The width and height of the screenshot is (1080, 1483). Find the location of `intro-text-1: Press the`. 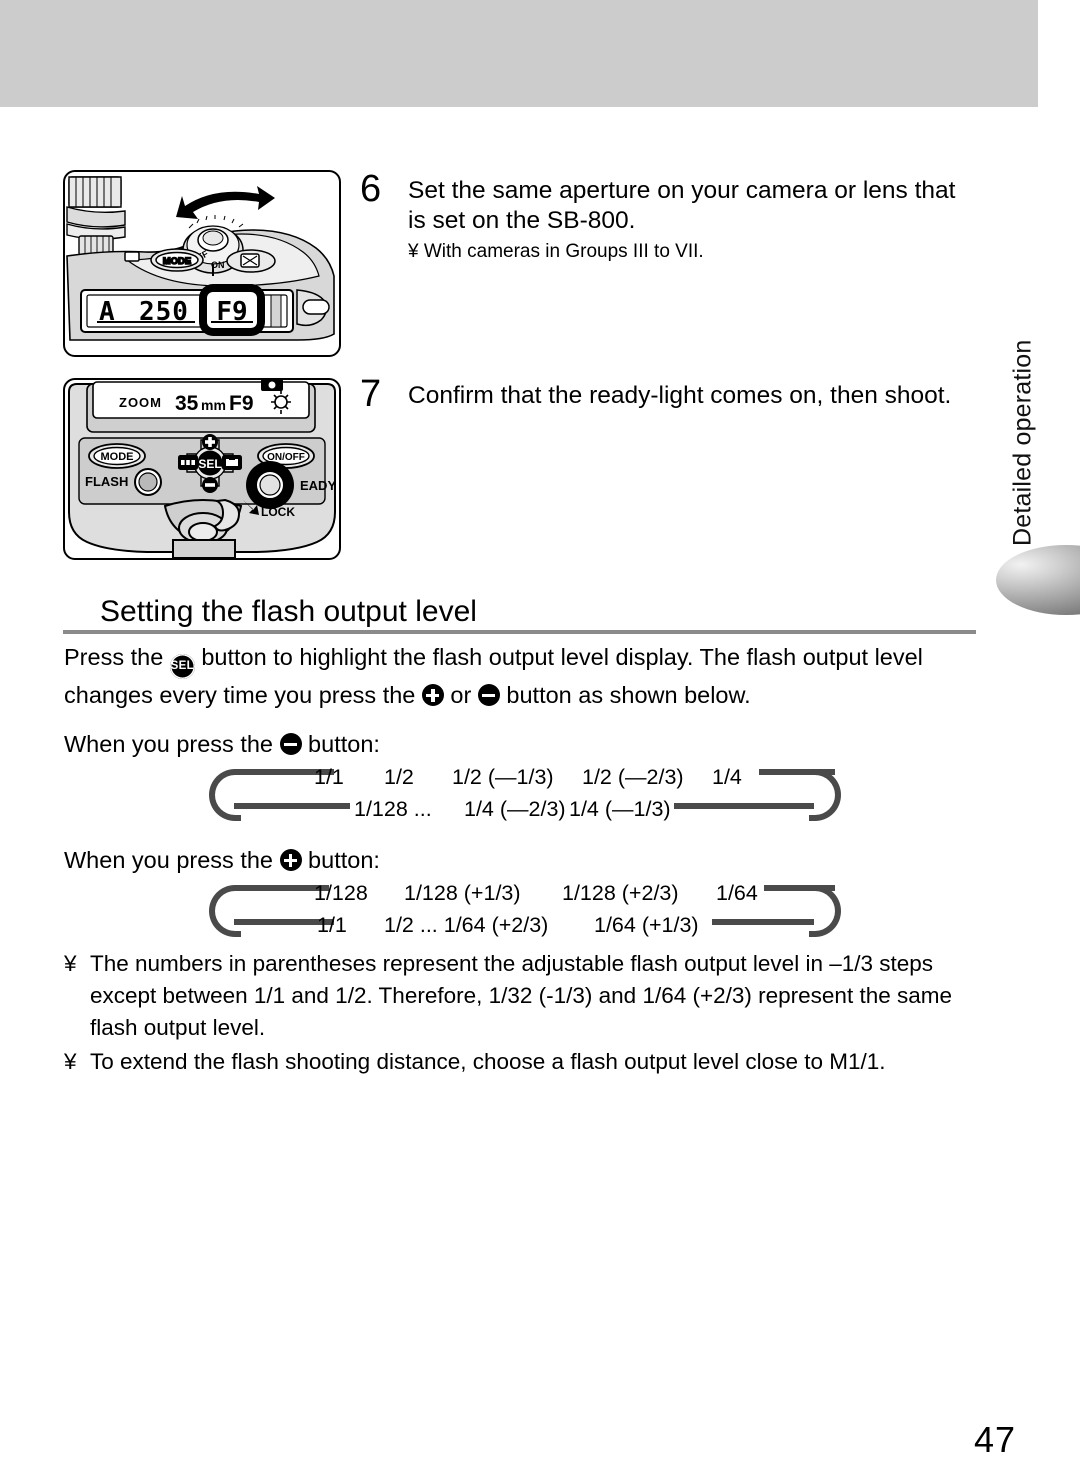

intro-text-1: Press the is located at coordinates (117, 657).